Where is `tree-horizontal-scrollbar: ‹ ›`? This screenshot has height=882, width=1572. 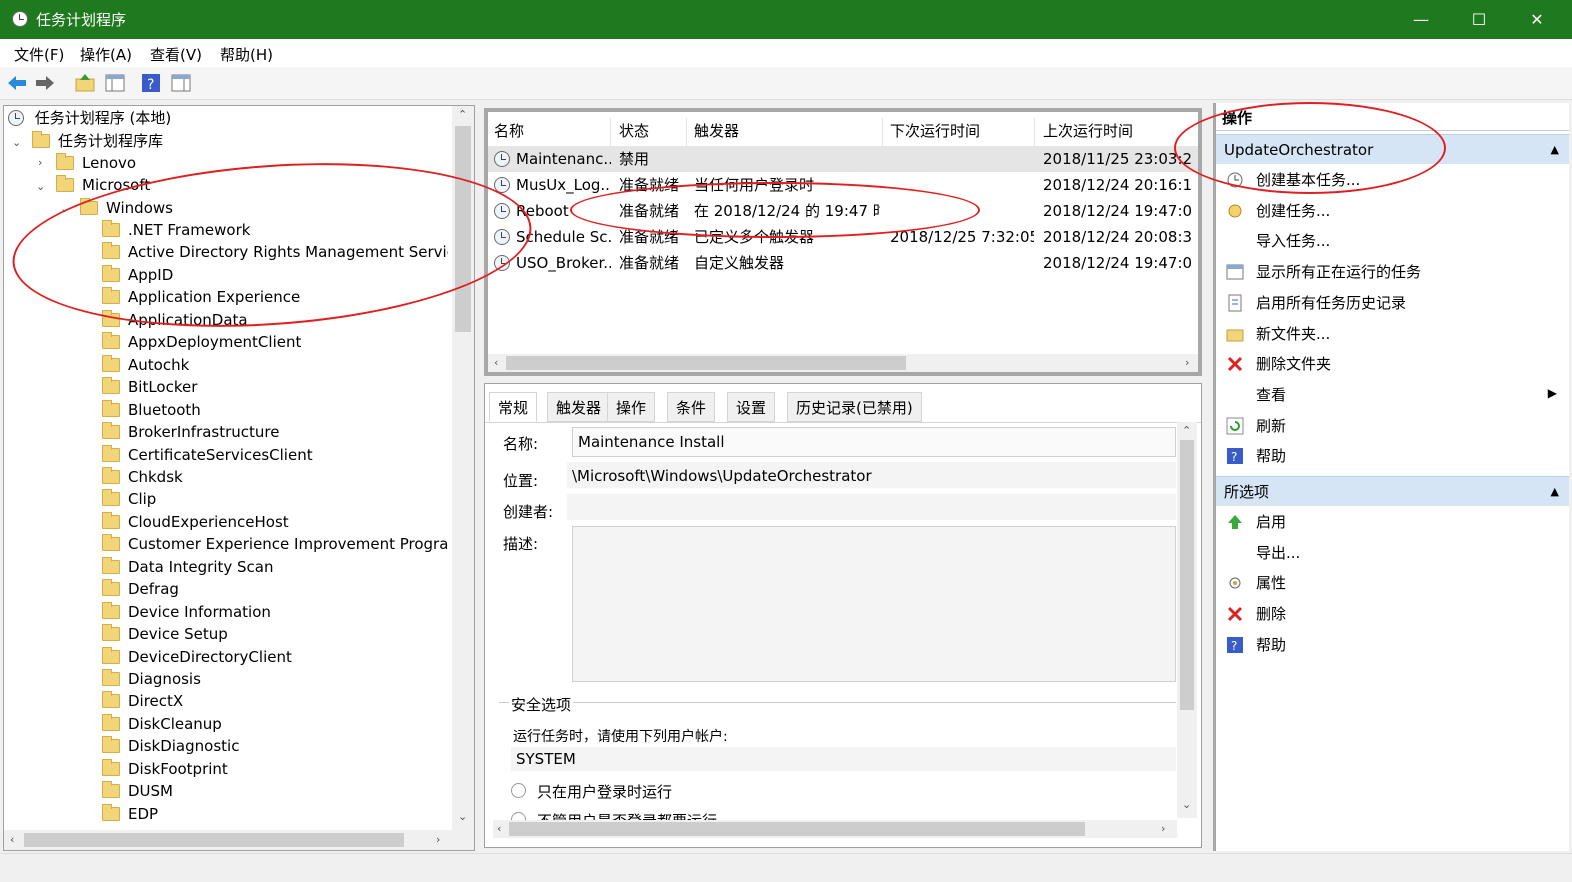 tree-horizontal-scrollbar: ‹ › is located at coordinates (239, 840).